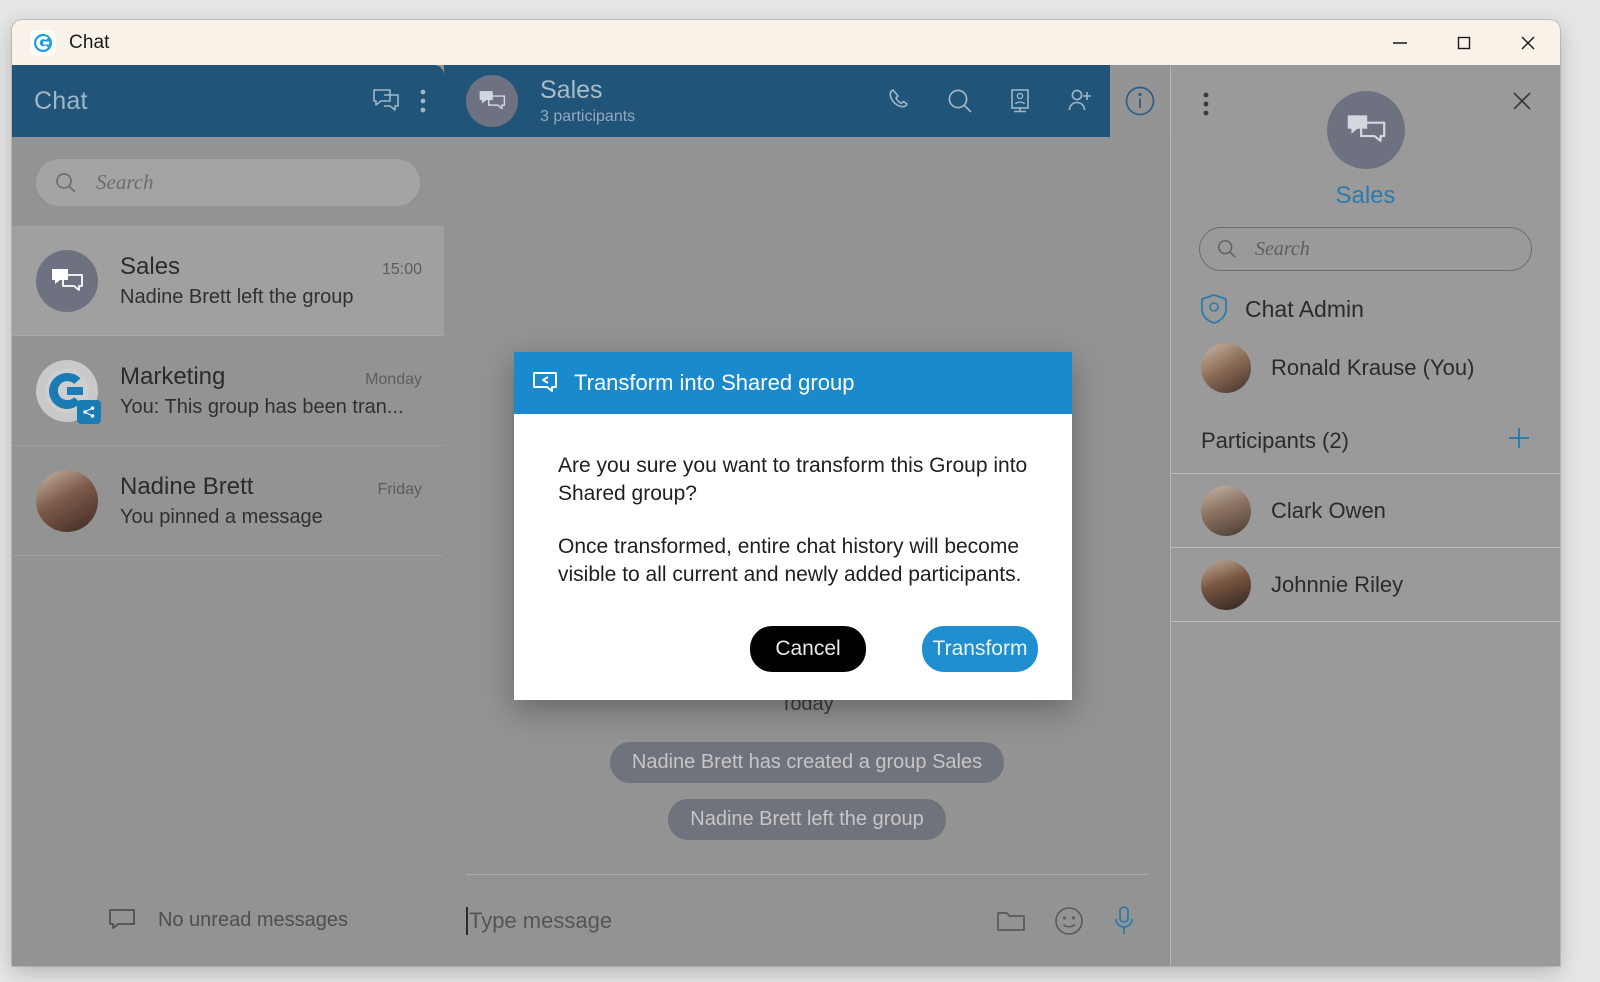 This screenshot has width=1600, height=982. I want to click on search-placeholder: Search, so click(125, 182).